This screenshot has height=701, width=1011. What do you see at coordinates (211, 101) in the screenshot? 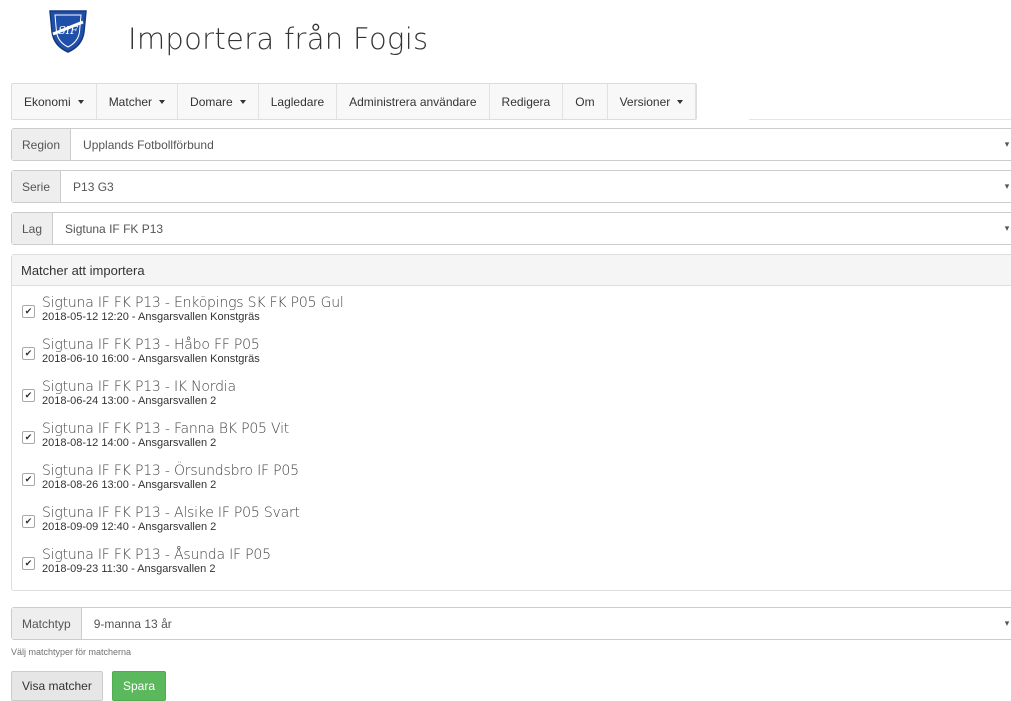
I see `nav-item-label: Domare` at bounding box center [211, 101].